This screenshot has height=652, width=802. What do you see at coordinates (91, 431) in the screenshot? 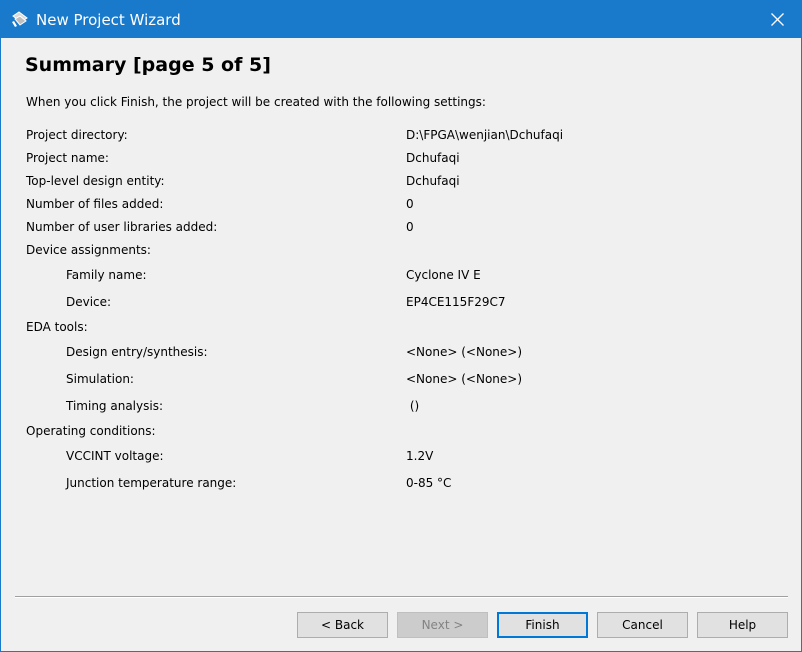
I see `operating-conditions-label: Operating conditions:` at bounding box center [91, 431].